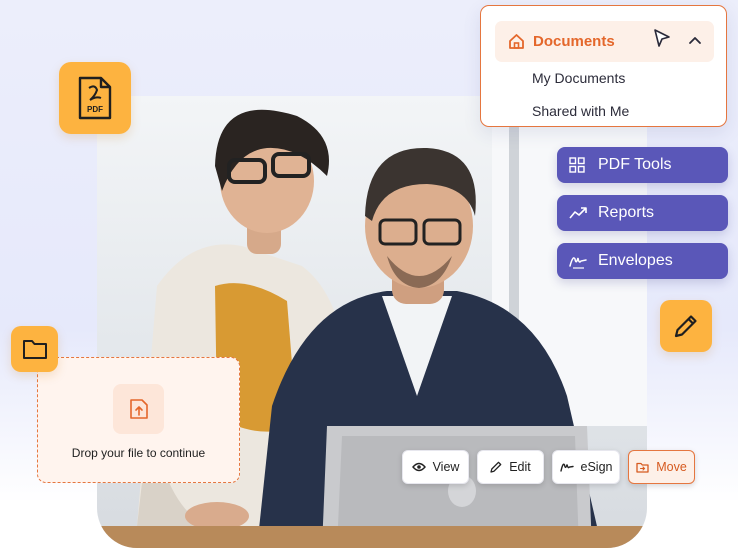 Image resolution: width=738 pixels, height=548 pixels. Describe the element at coordinates (580, 111) in the screenshot. I see `menu-item-shared-with-me: Shared with Me` at that location.